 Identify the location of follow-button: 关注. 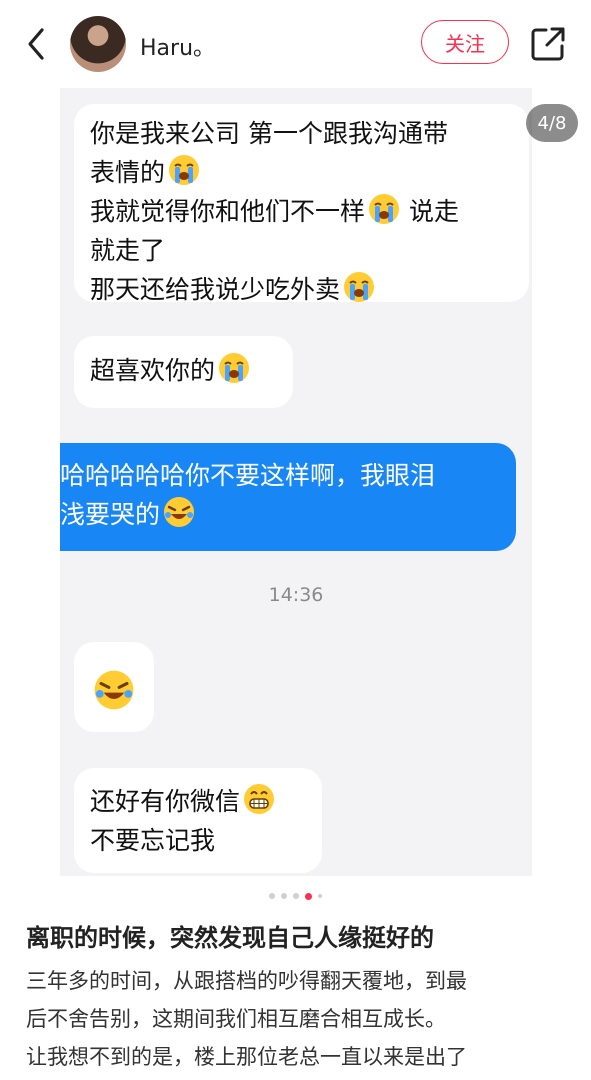
(465, 42).